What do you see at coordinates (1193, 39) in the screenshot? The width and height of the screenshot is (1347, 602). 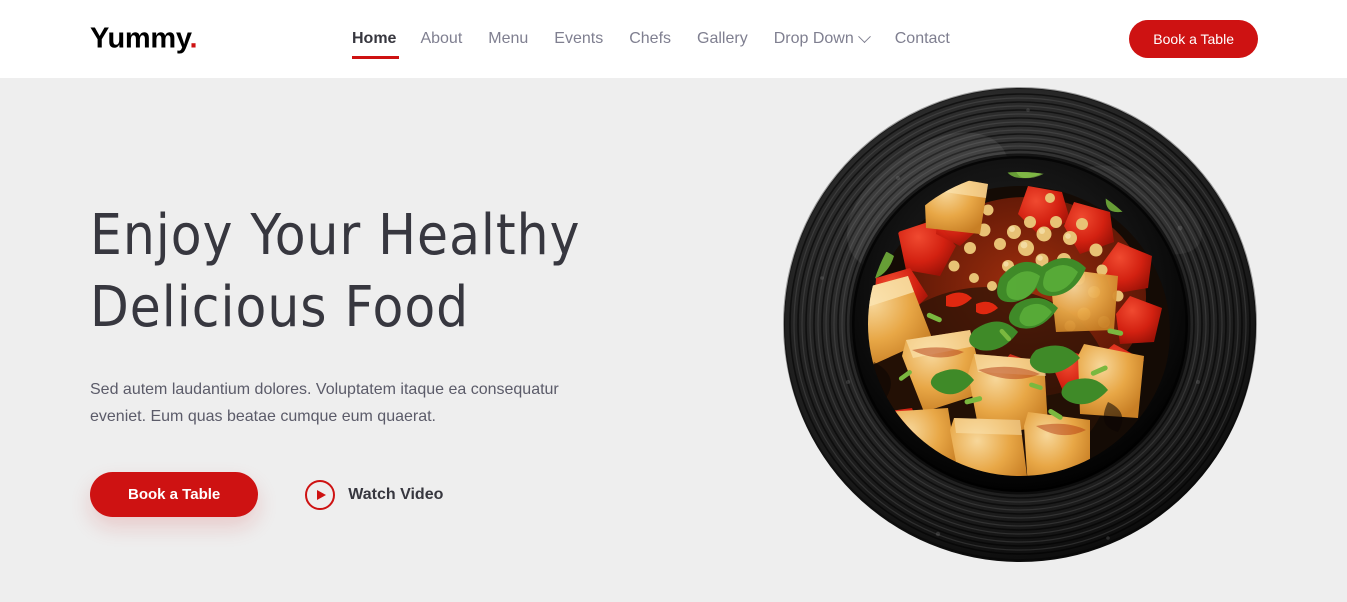 I see `book-a-table-button-header: Book a Table` at bounding box center [1193, 39].